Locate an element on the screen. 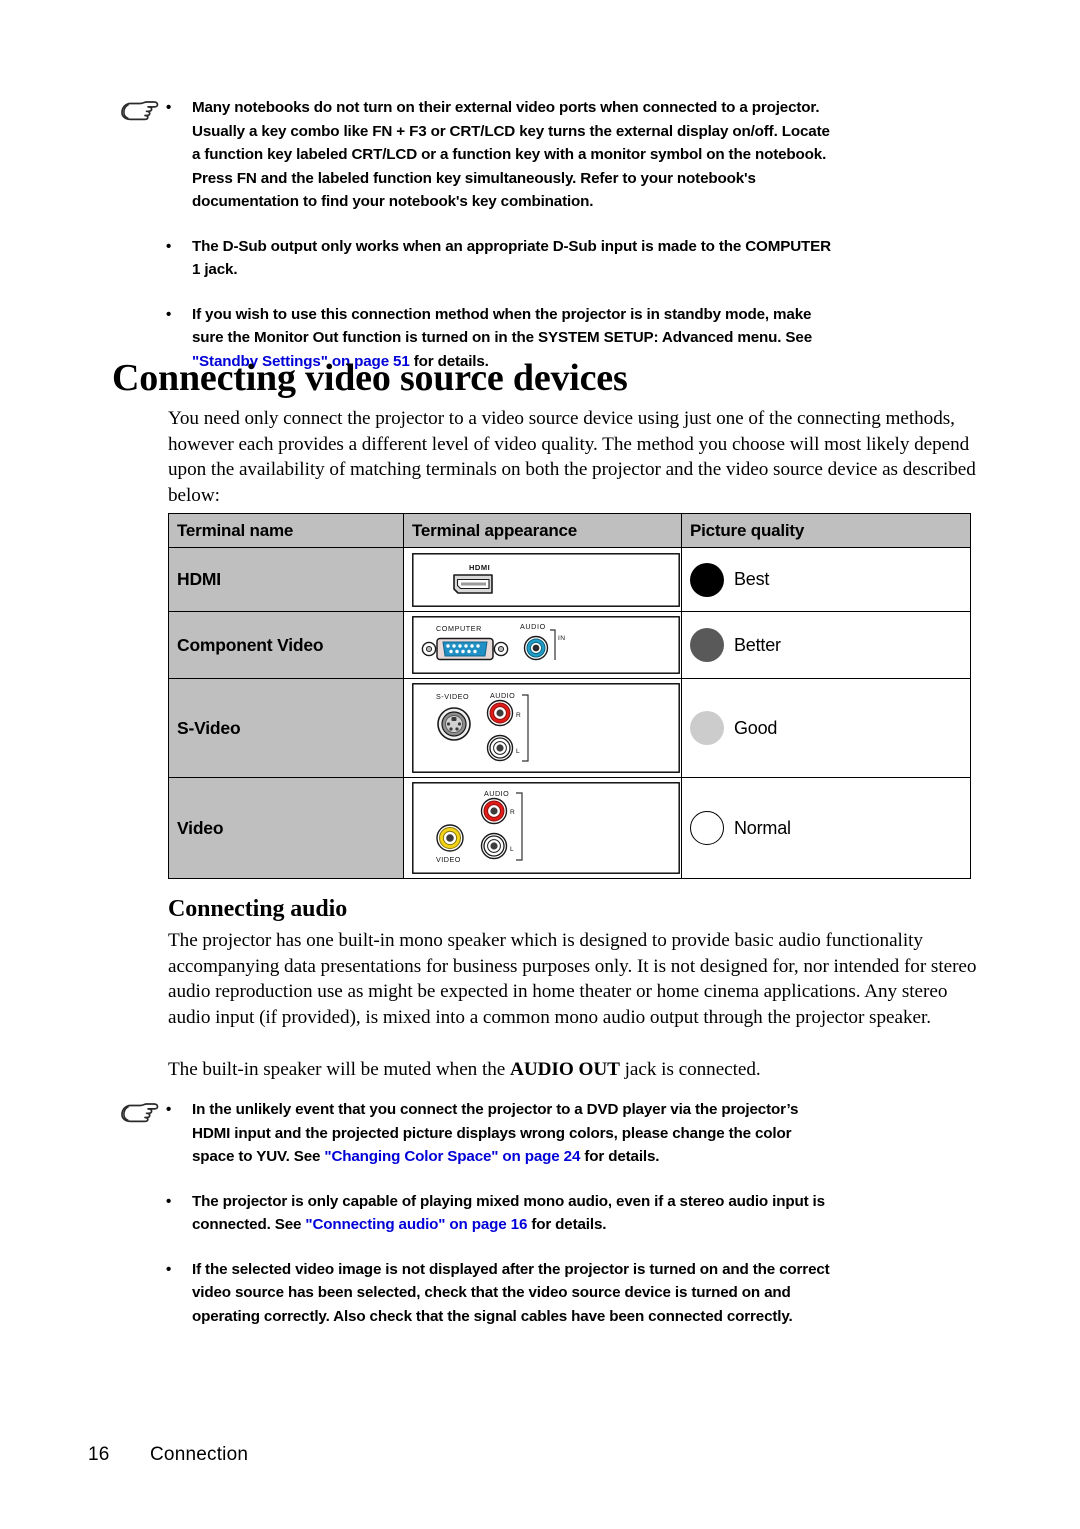 The image size is (1080, 1529). svg-text: S-VIDEO is located at coordinates (452, 696).